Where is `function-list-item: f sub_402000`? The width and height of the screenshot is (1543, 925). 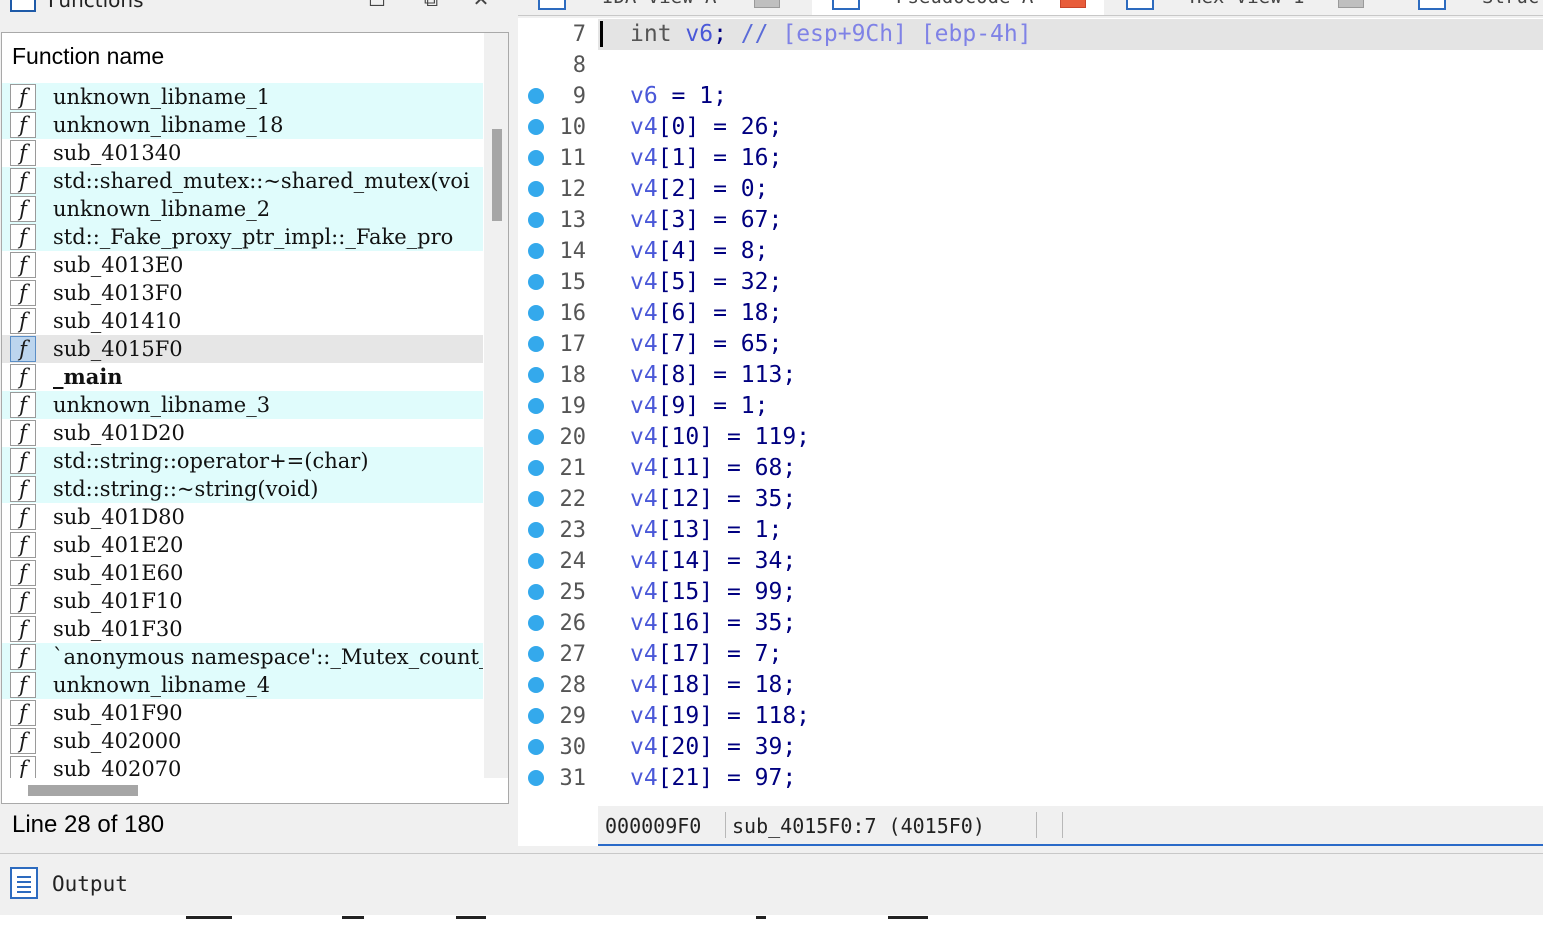 function-list-item: f sub_402000 is located at coordinates (242, 741).